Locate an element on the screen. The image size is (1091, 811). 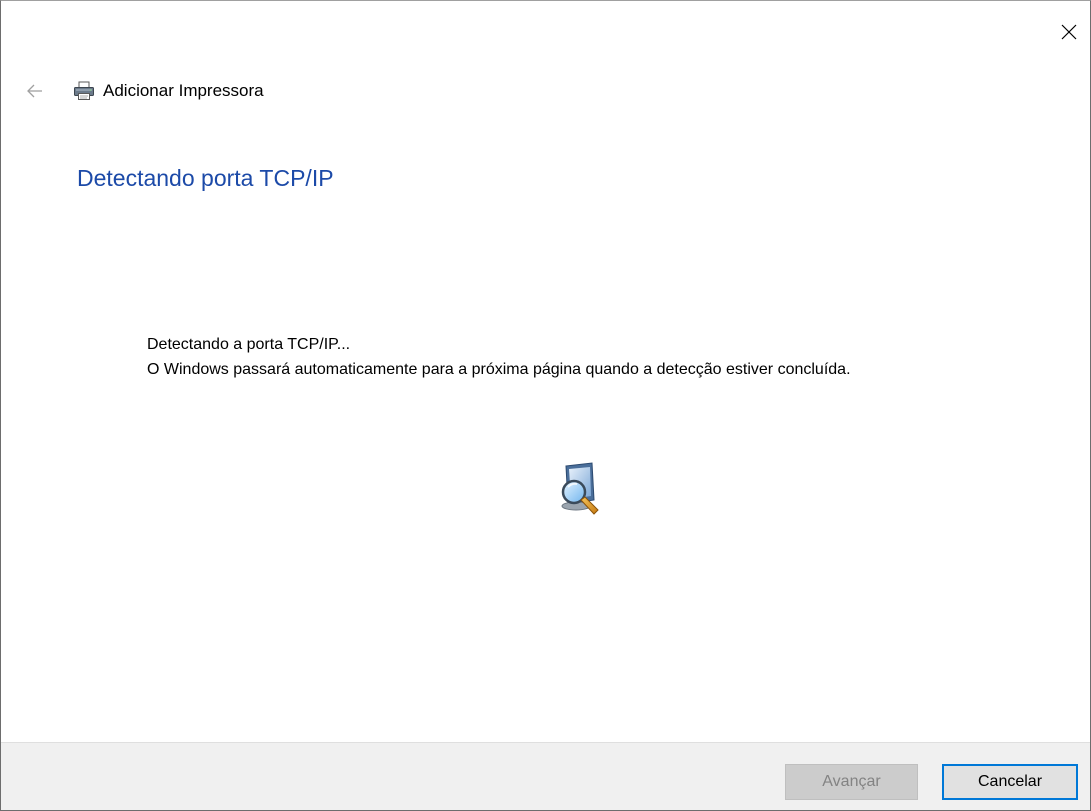
back-button is located at coordinates (35, 91).